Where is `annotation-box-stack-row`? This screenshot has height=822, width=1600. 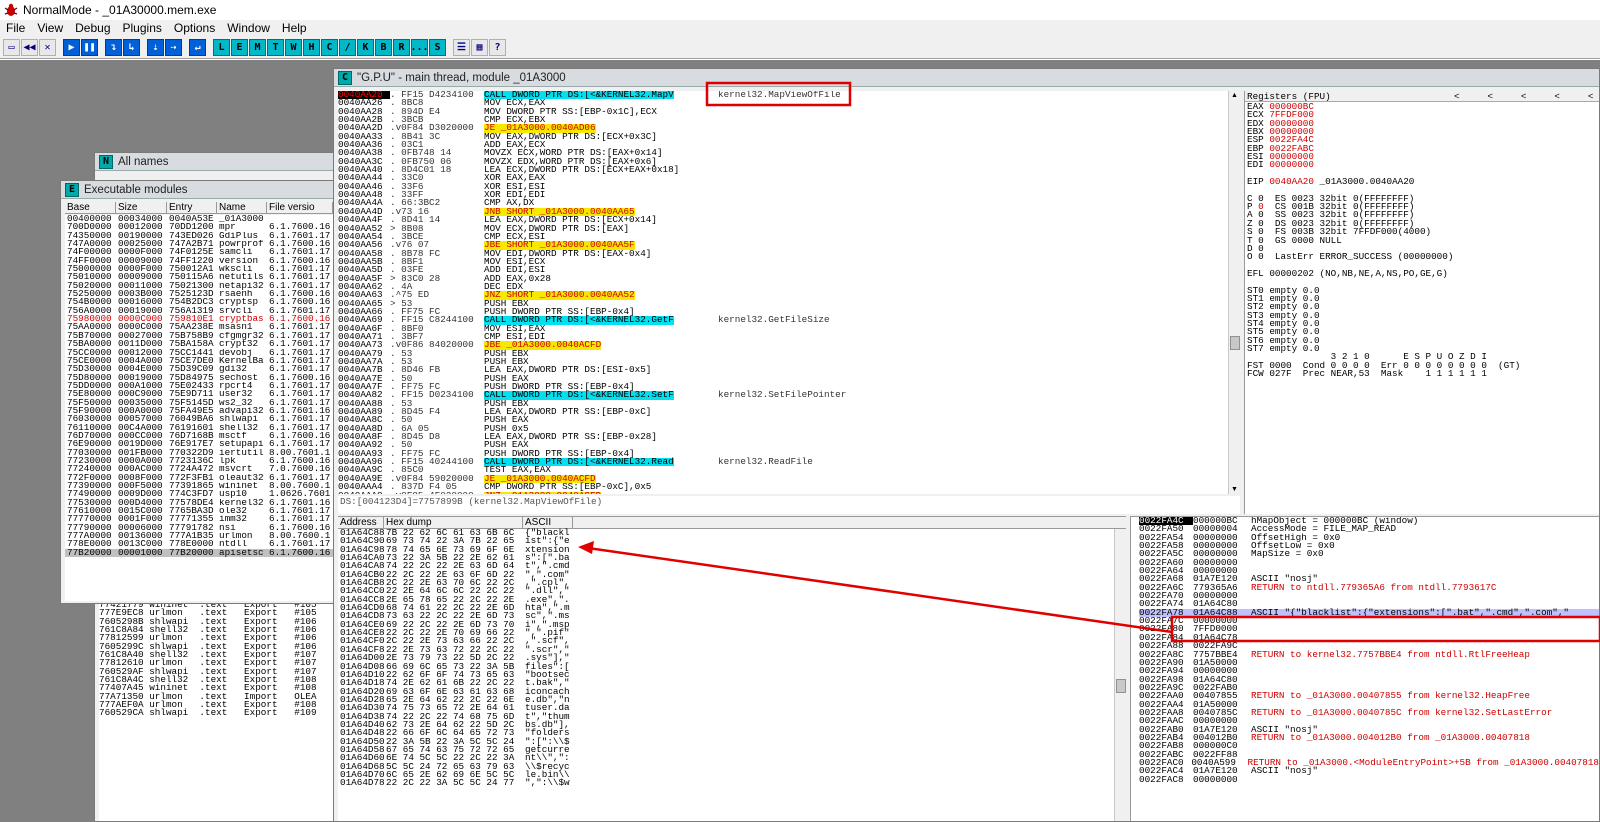 annotation-box-stack-row is located at coordinates (1385, 629).